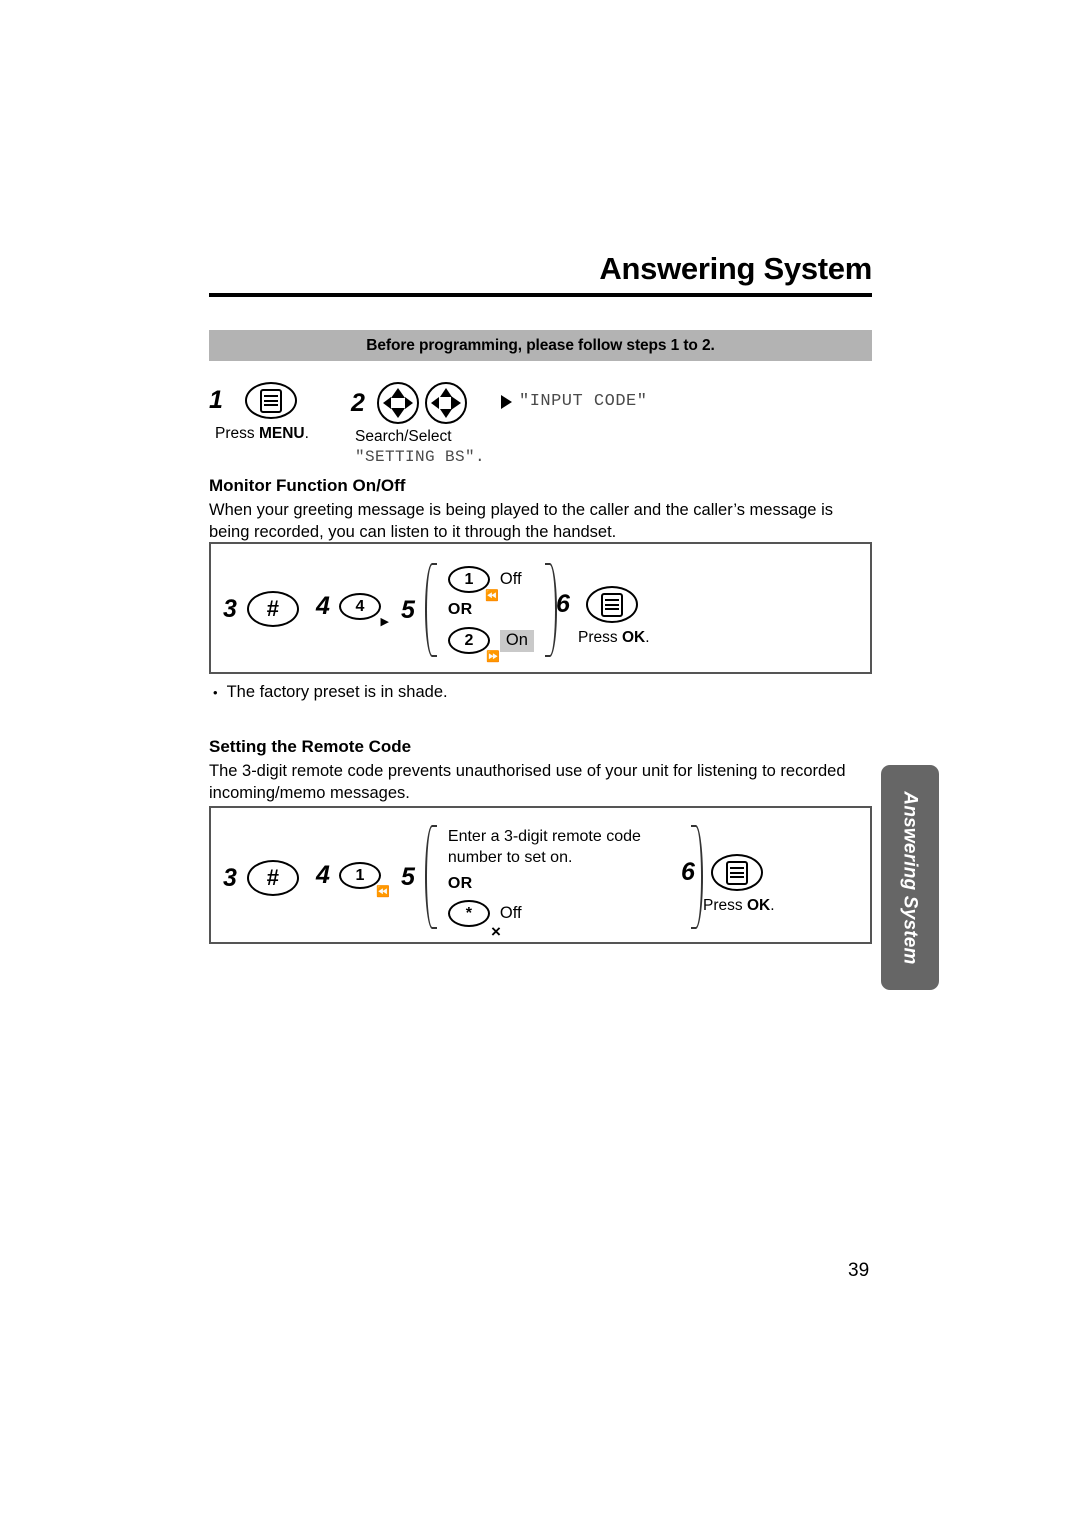  Describe the element at coordinates (408, 609) in the screenshot. I see `s1-step-5-number: 5` at that location.